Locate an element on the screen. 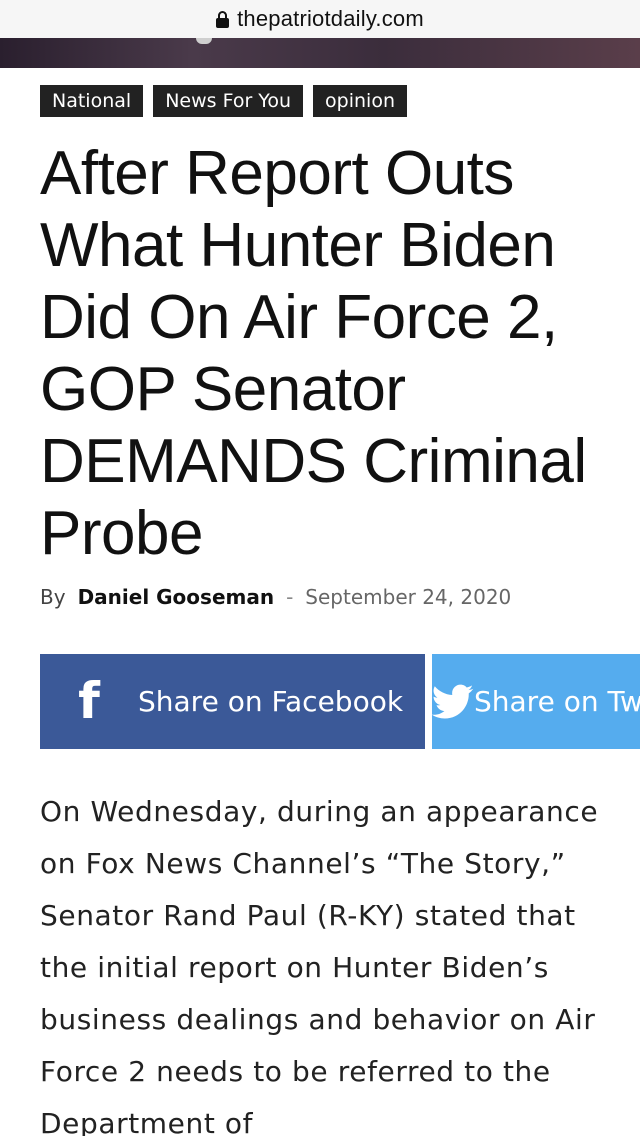 Image resolution: width=640 pixels, height=1136 pixels. share-twitter-button: Share on Twitter is located at coordinates (536, 701).